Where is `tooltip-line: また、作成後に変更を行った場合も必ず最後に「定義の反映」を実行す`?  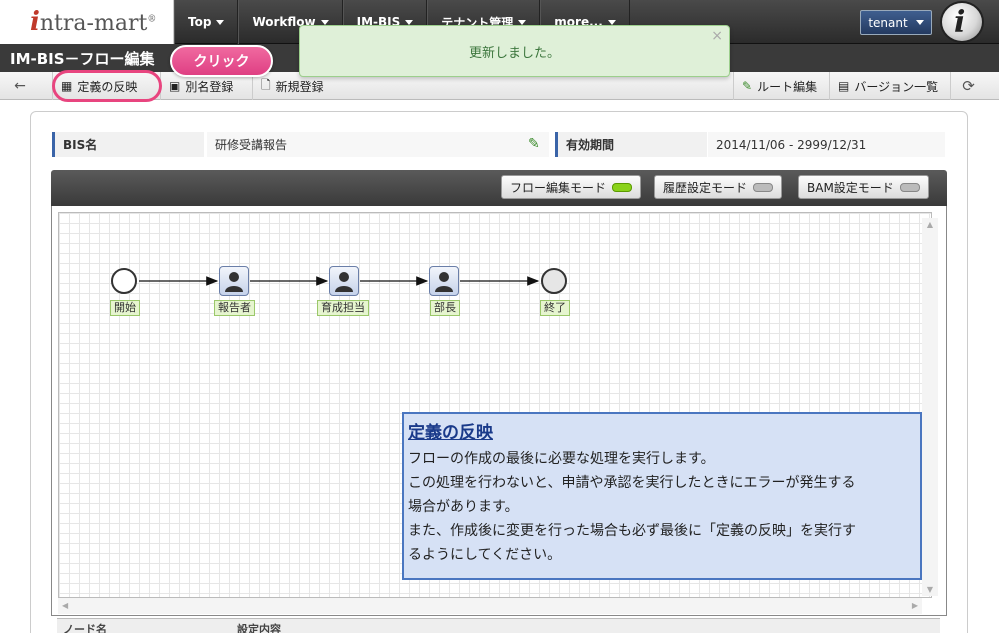 tooltip-line: また、作成後に変更を行った場合も必ず最後に「定義の反映」を実行す is located at coordinates (632, 531).